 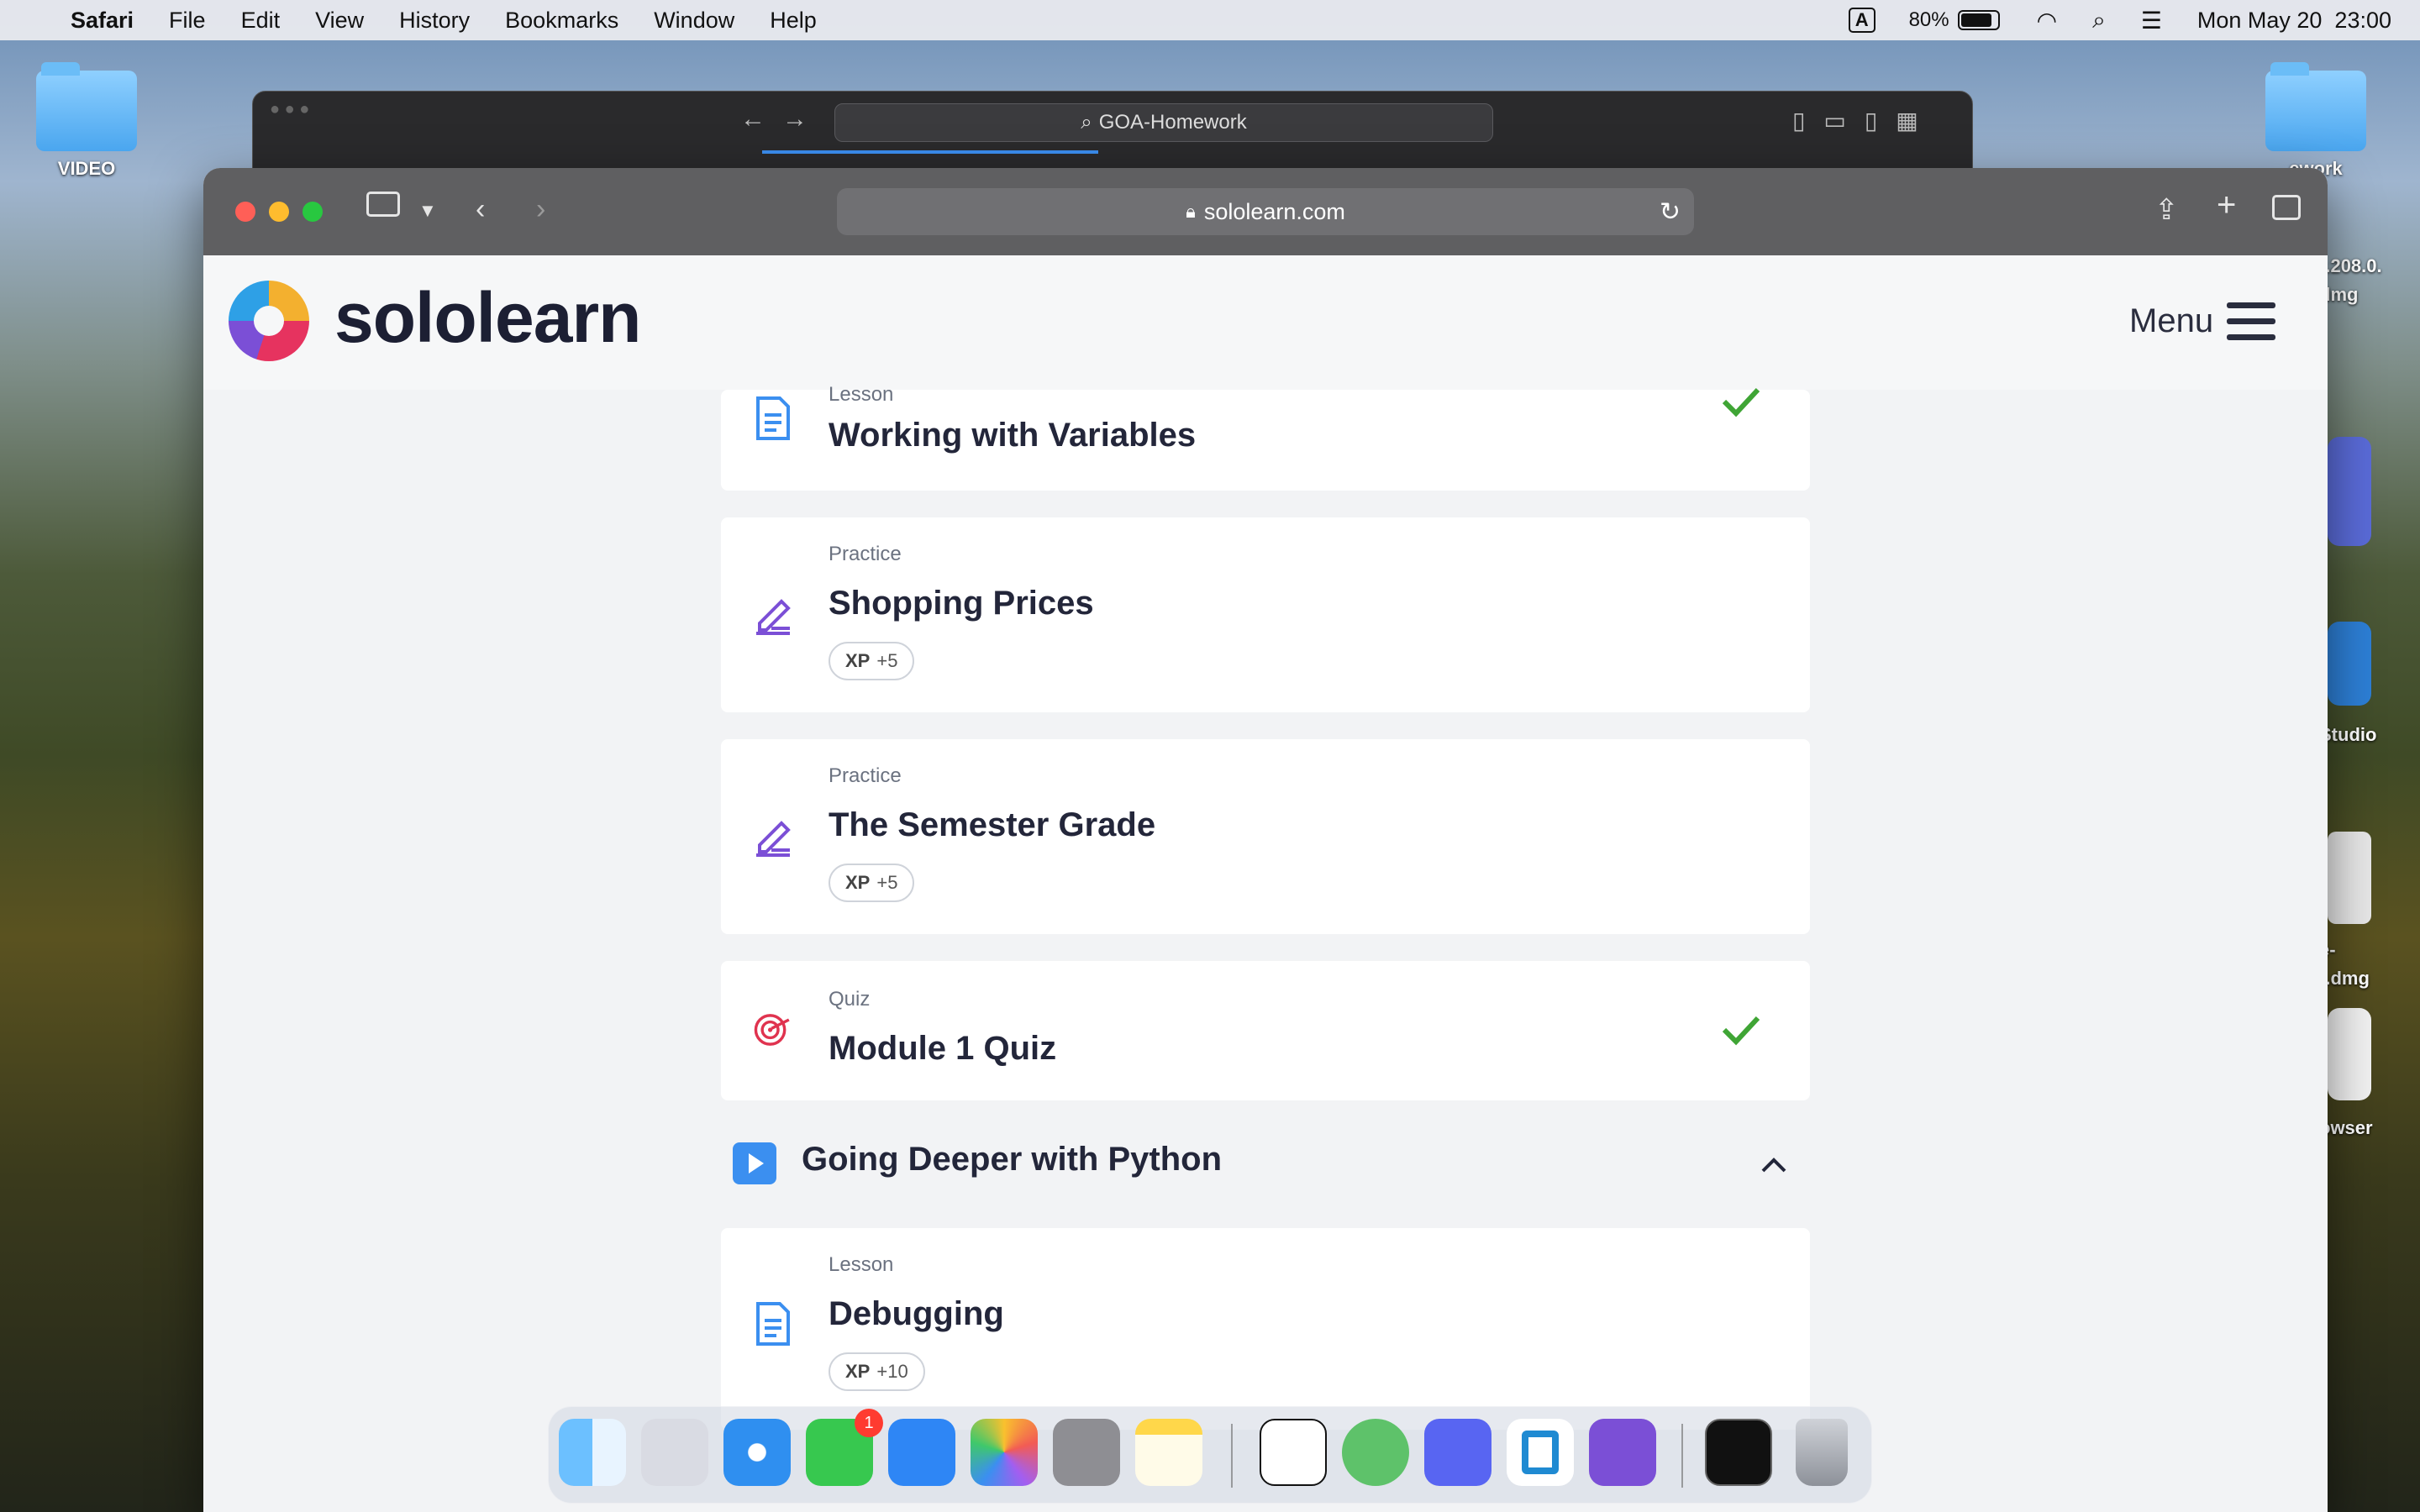 What do you see at coordinates (2369, 1128) in the screenshot?
I see `desktop-app-browser: owser` at bounding box center [2369, 1128].